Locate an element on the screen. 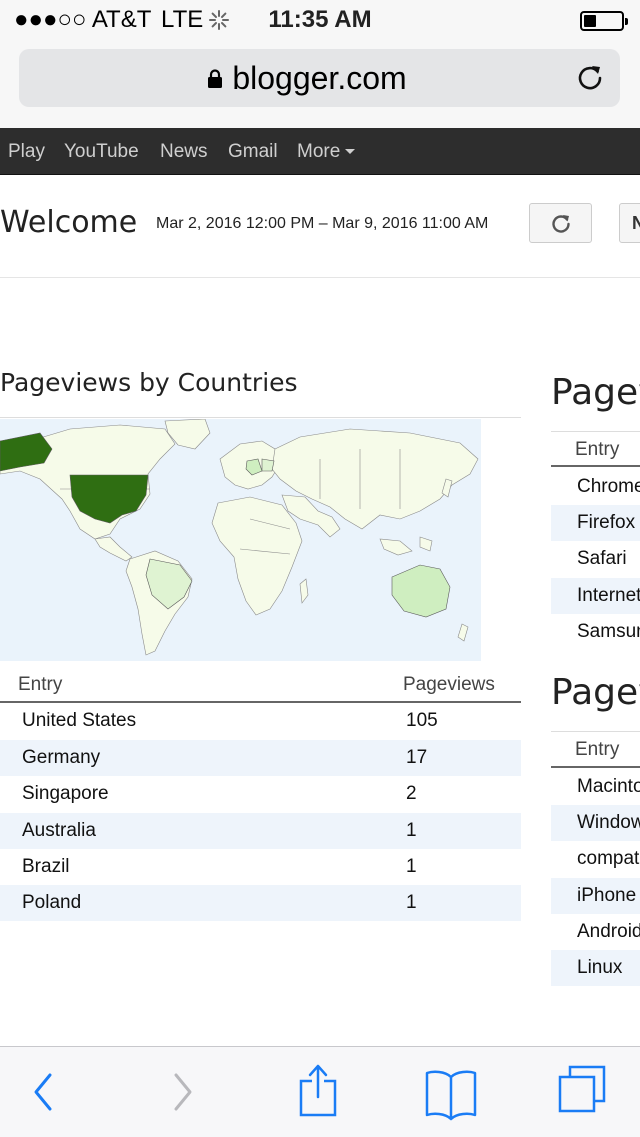 This screenshot has width=640, height=1137. forward-icon is located at coordinates (183, 1092).